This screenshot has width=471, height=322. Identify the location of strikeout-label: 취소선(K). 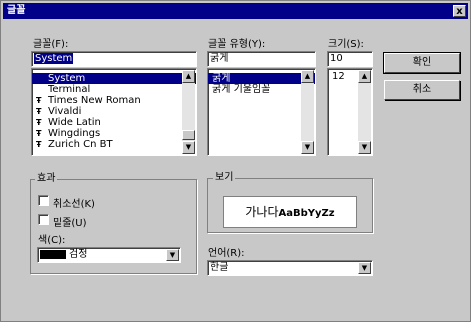
(74, 204).